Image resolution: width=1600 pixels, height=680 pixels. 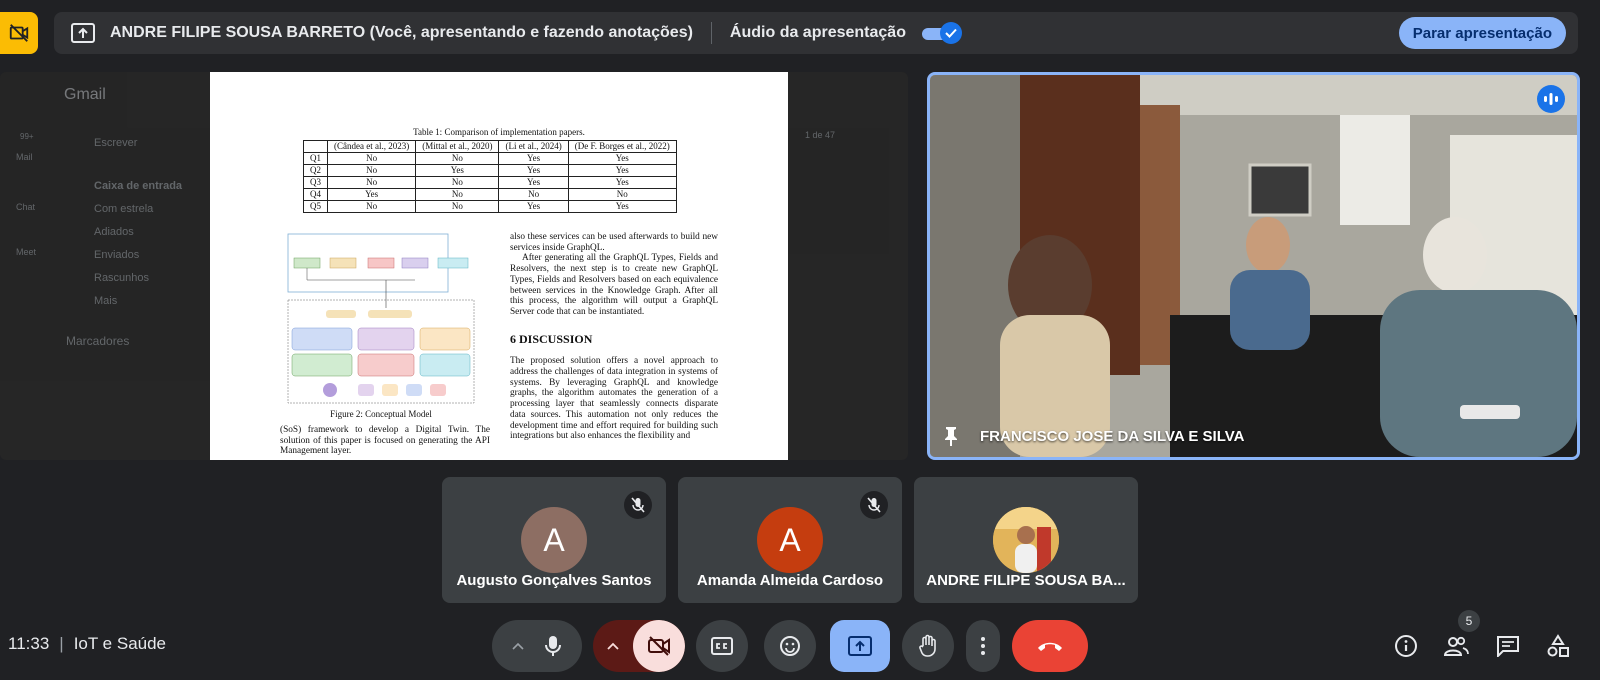 I want to click on speaking-indicator, so click(x=1551, y=99).